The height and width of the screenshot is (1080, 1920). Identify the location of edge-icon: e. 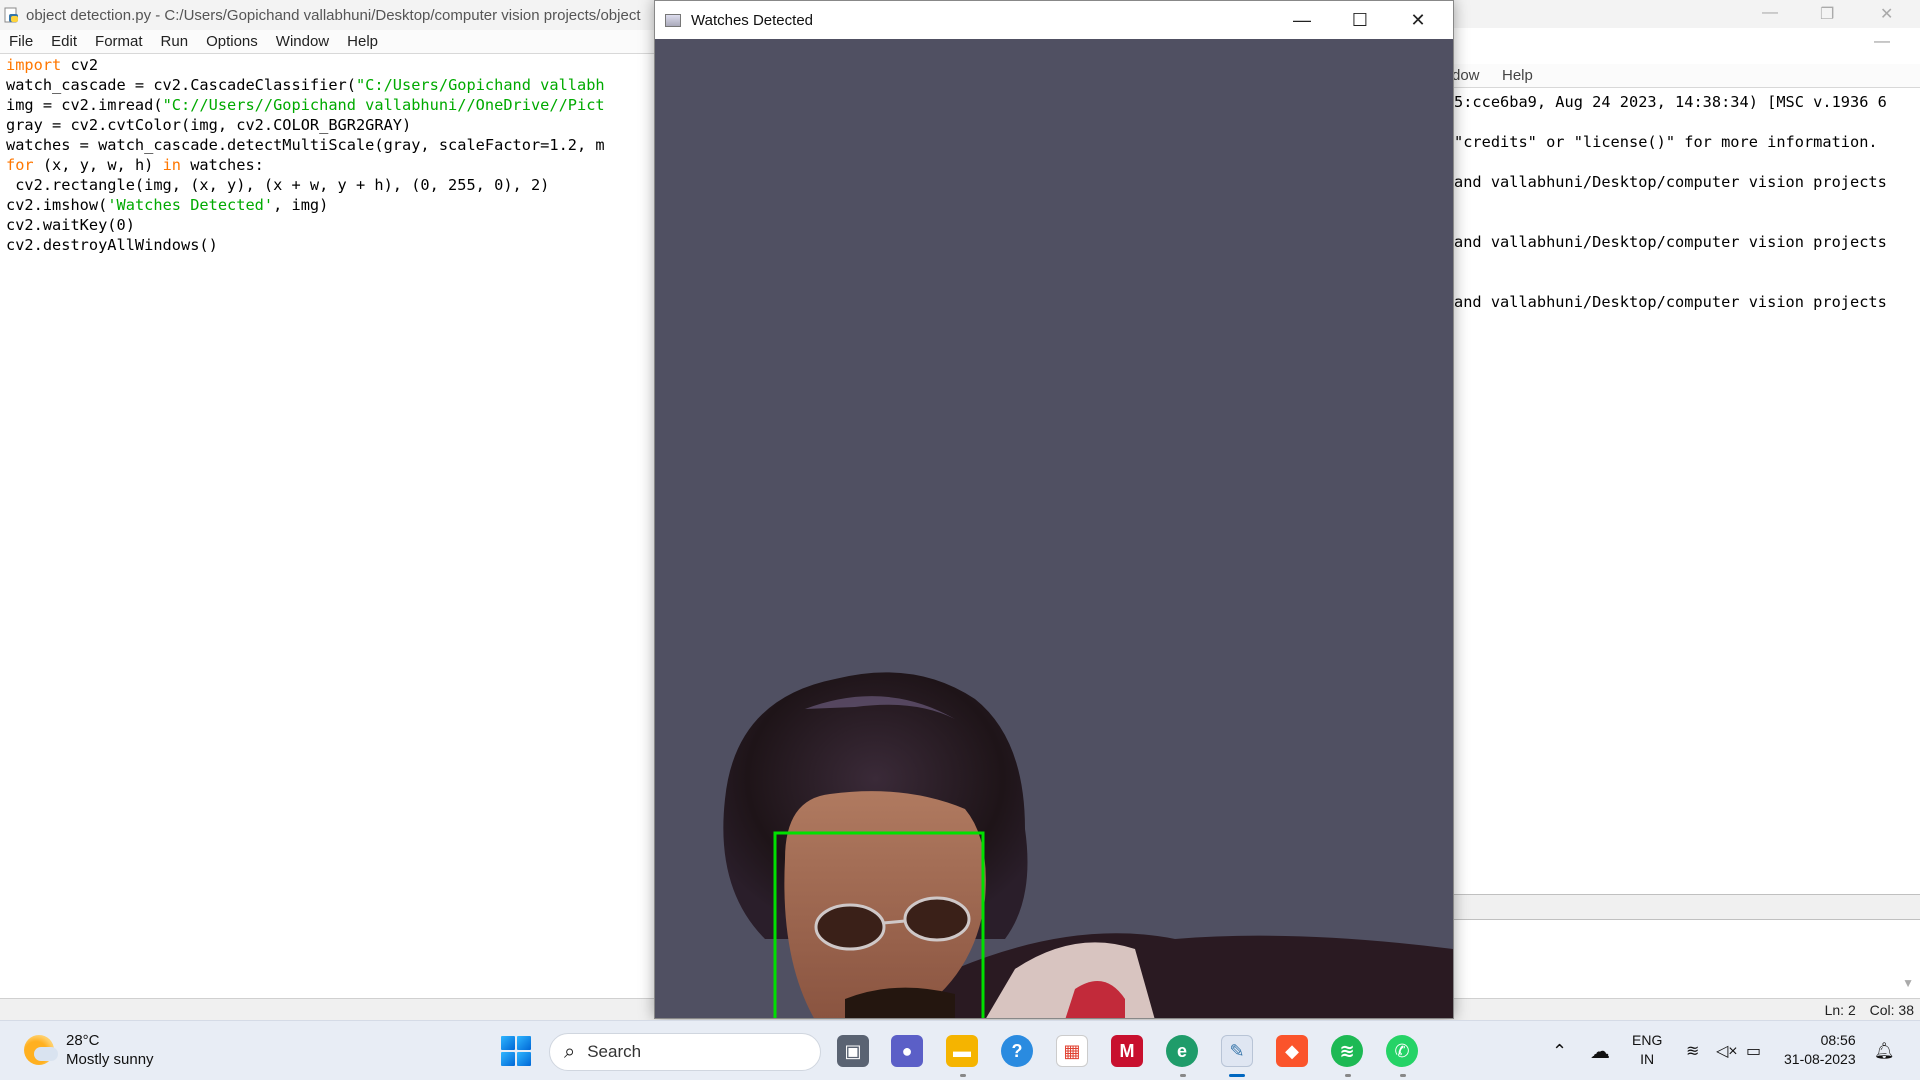
(1182, 1051).